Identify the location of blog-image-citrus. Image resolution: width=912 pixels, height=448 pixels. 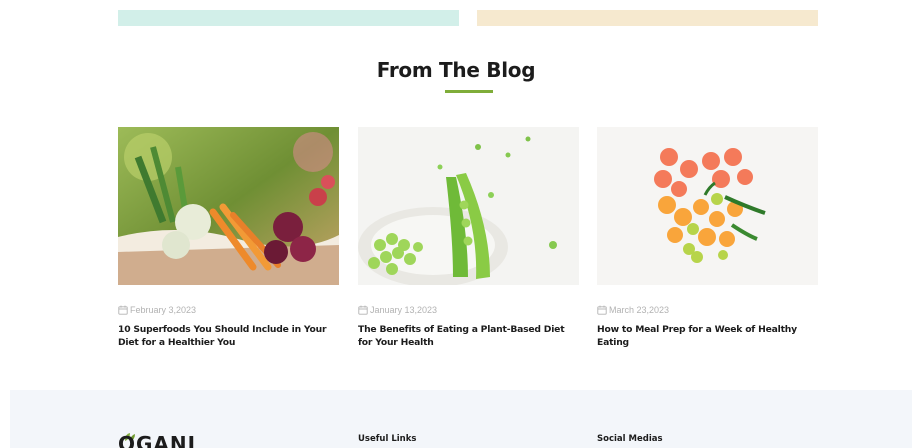
(707, 206).